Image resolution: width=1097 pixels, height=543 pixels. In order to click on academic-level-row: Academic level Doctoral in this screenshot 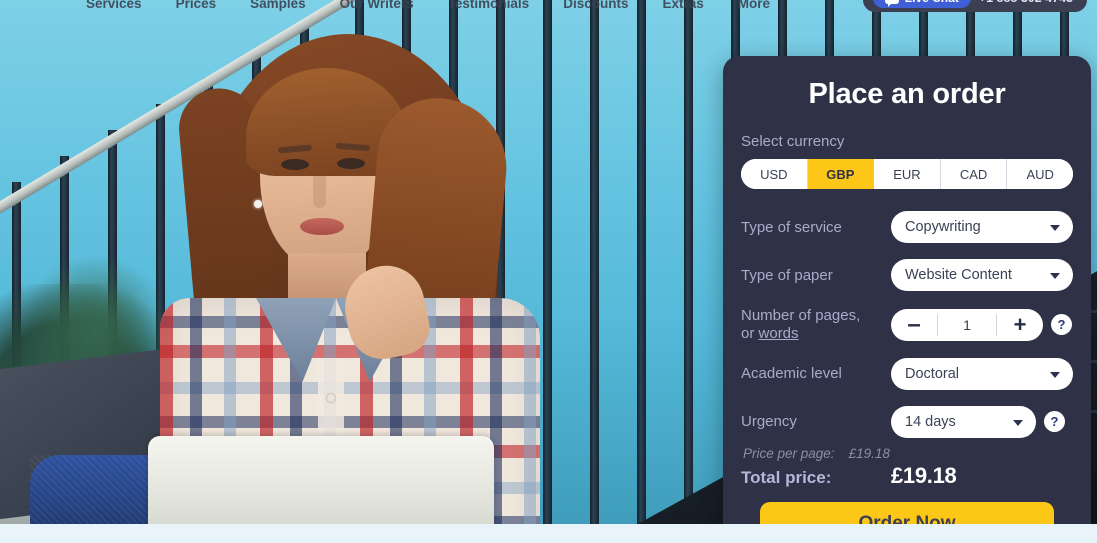, I will do `click(907, 373)`.